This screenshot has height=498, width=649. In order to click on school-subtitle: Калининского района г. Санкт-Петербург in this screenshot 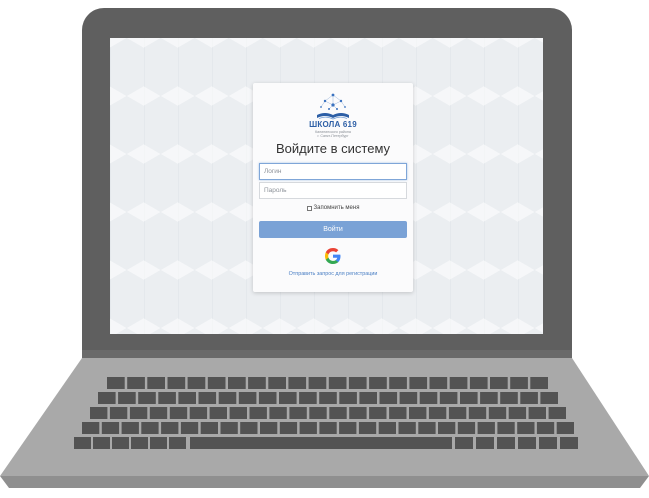, I will do `click(333, 134)`.